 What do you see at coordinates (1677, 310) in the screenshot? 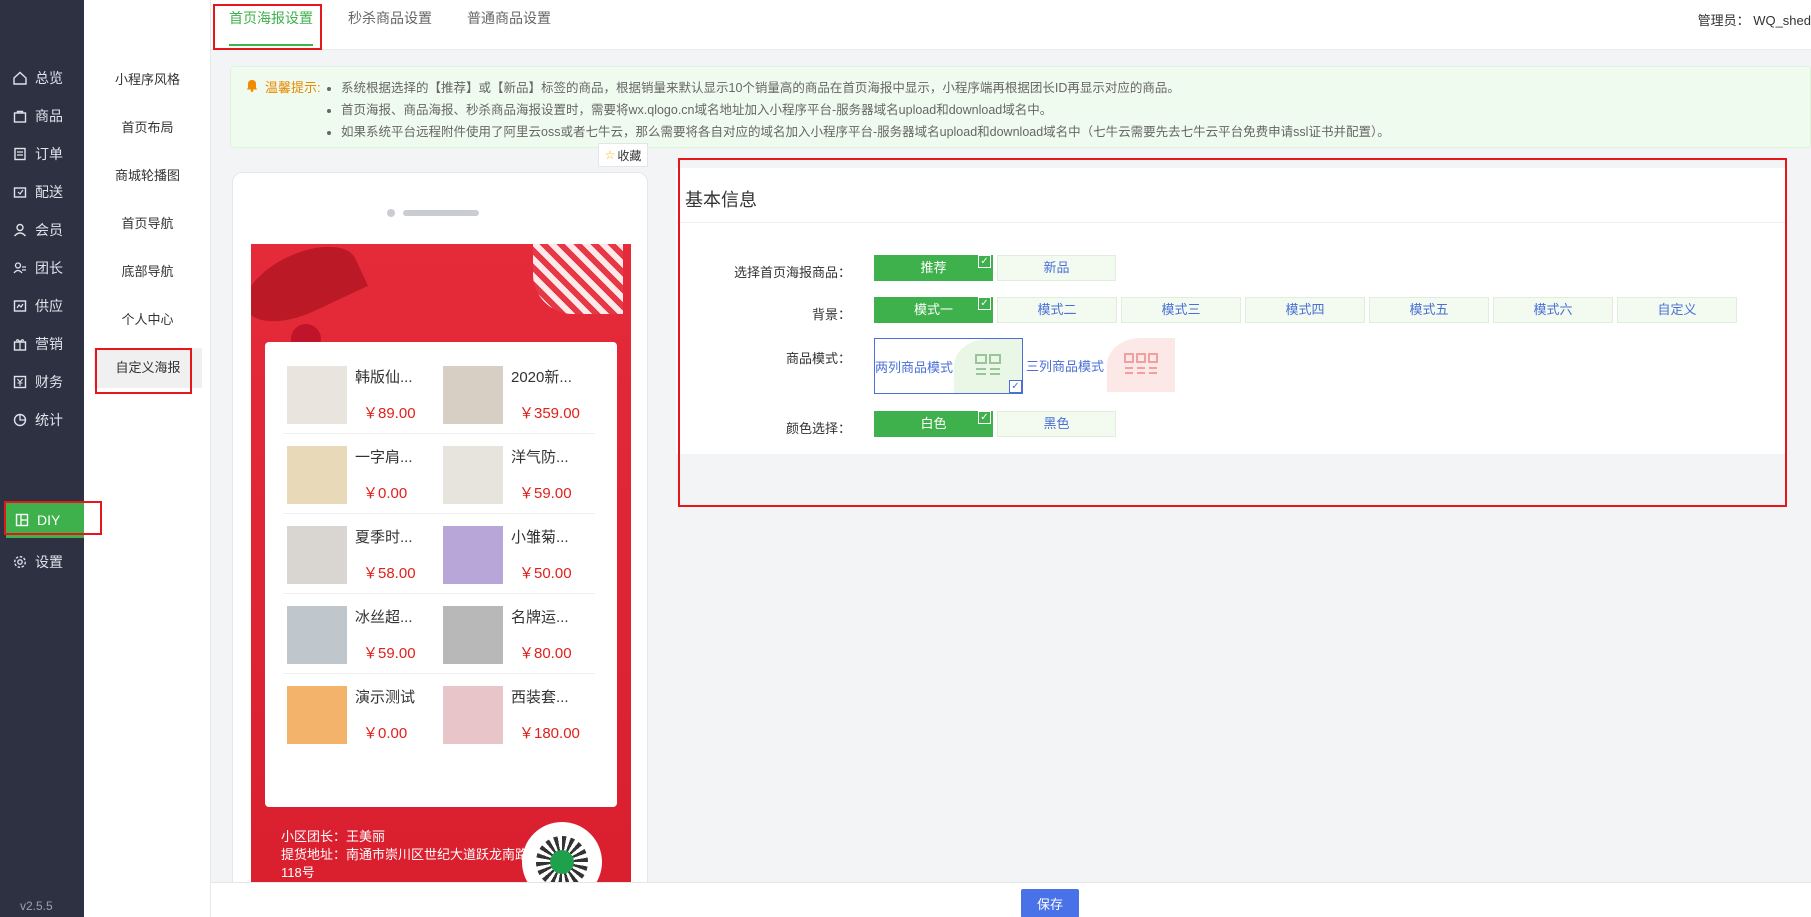
I see `option-bg-custom: 自定义` at bounding box center [1677, 310].